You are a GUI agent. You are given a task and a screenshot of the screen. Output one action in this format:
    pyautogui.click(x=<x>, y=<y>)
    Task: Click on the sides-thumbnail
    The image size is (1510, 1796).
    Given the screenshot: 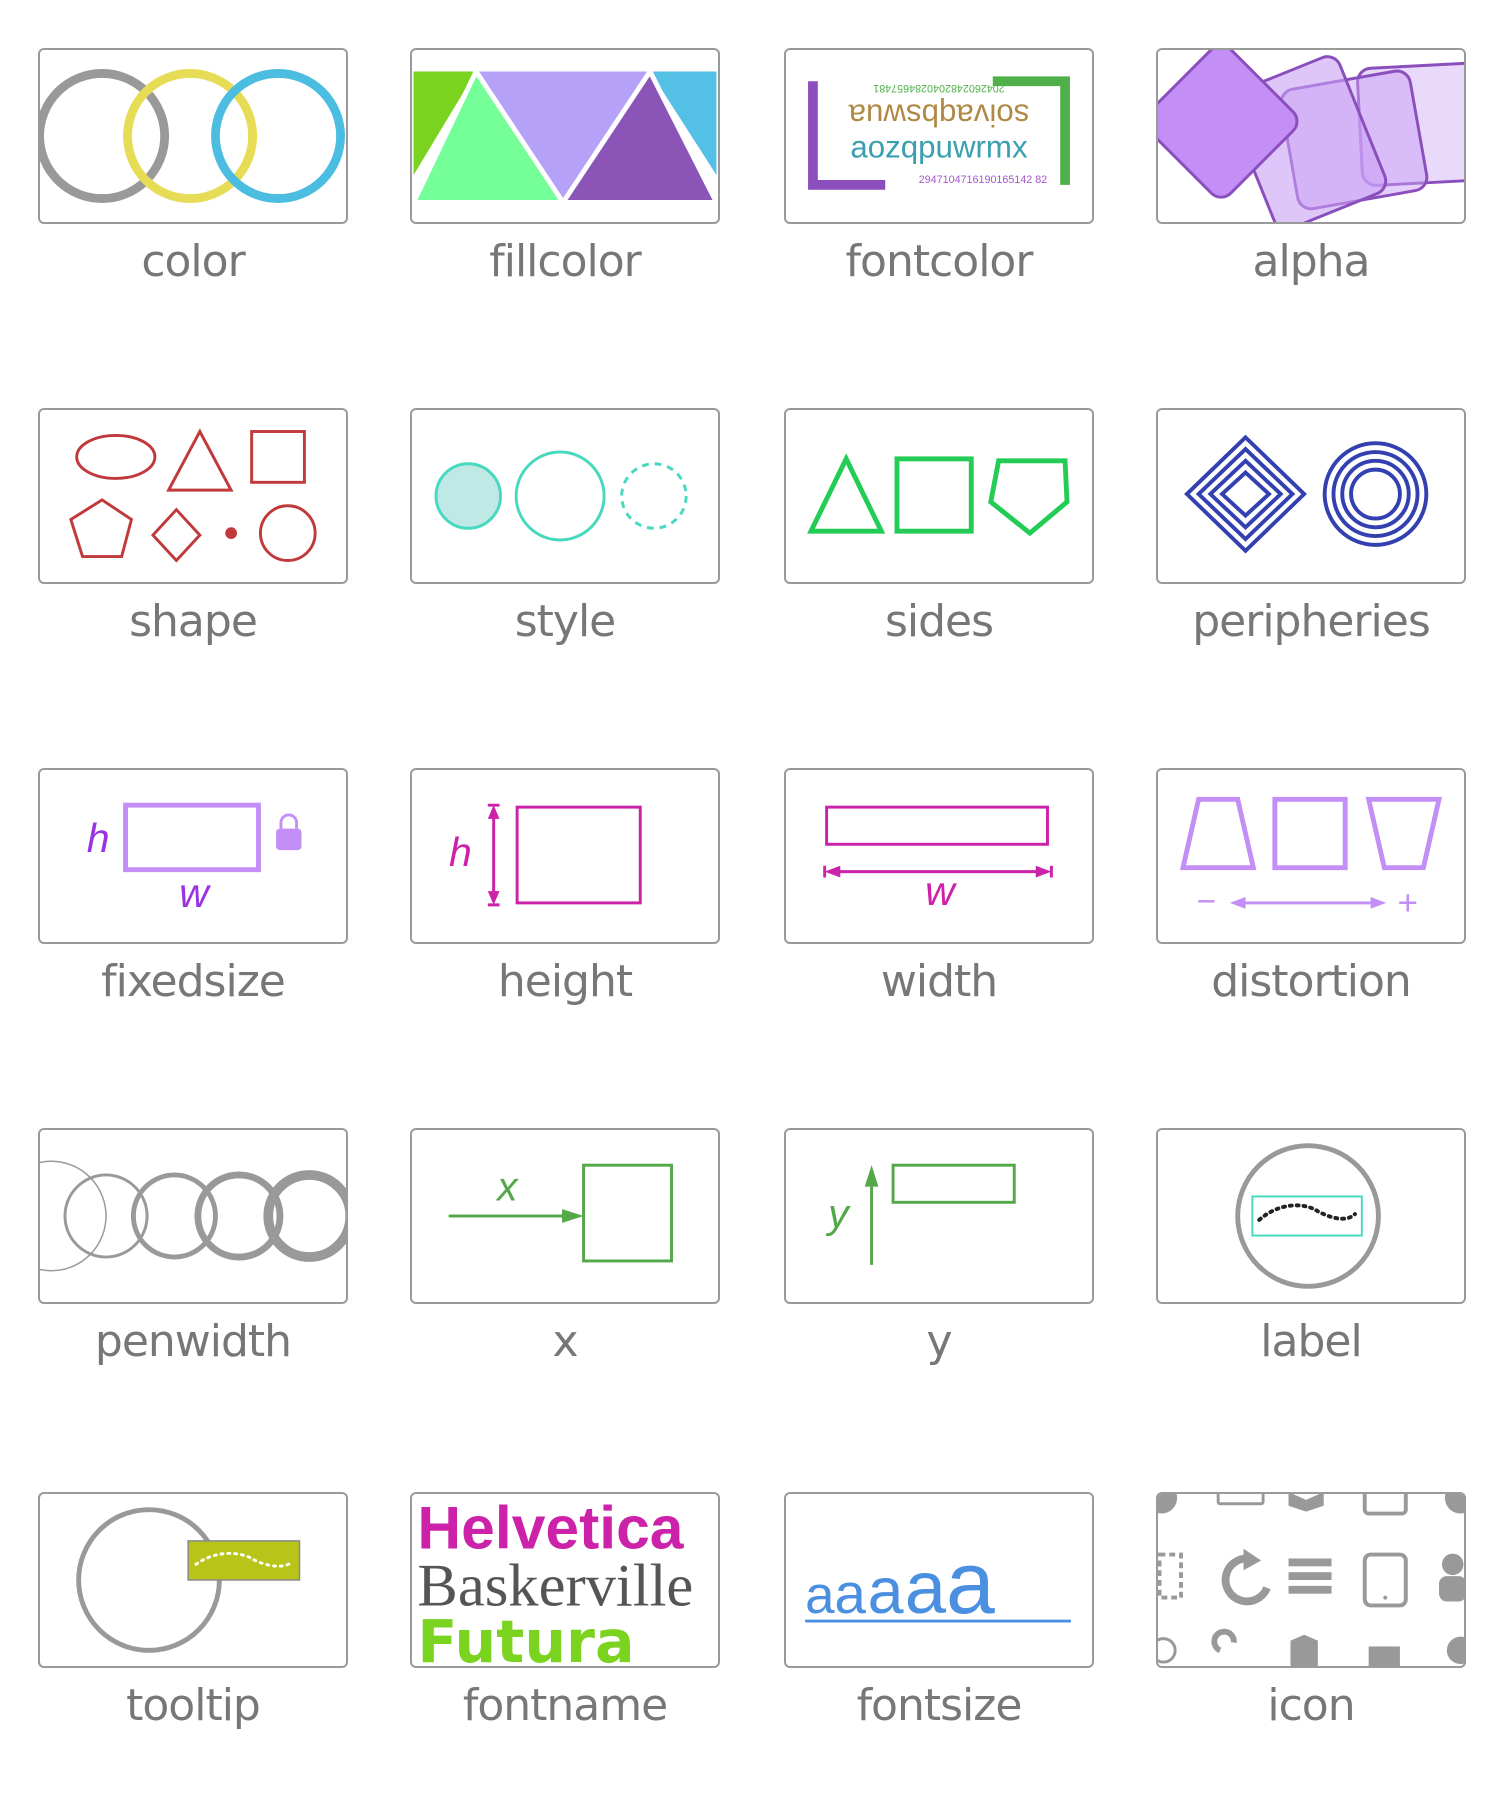 What is the action you would take?
    pyautogui.click(x=939, y=496)
    